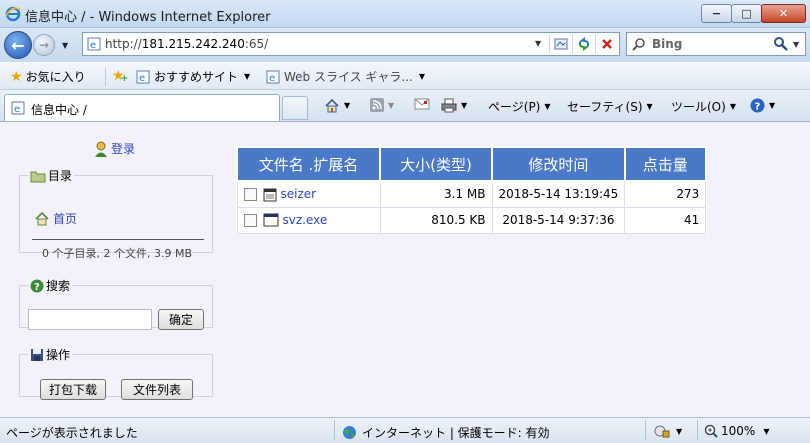  What do you see at coordinates (269, 194) in the screenshot?
I see `file-generic-icon` at bounding box center [269, 194].